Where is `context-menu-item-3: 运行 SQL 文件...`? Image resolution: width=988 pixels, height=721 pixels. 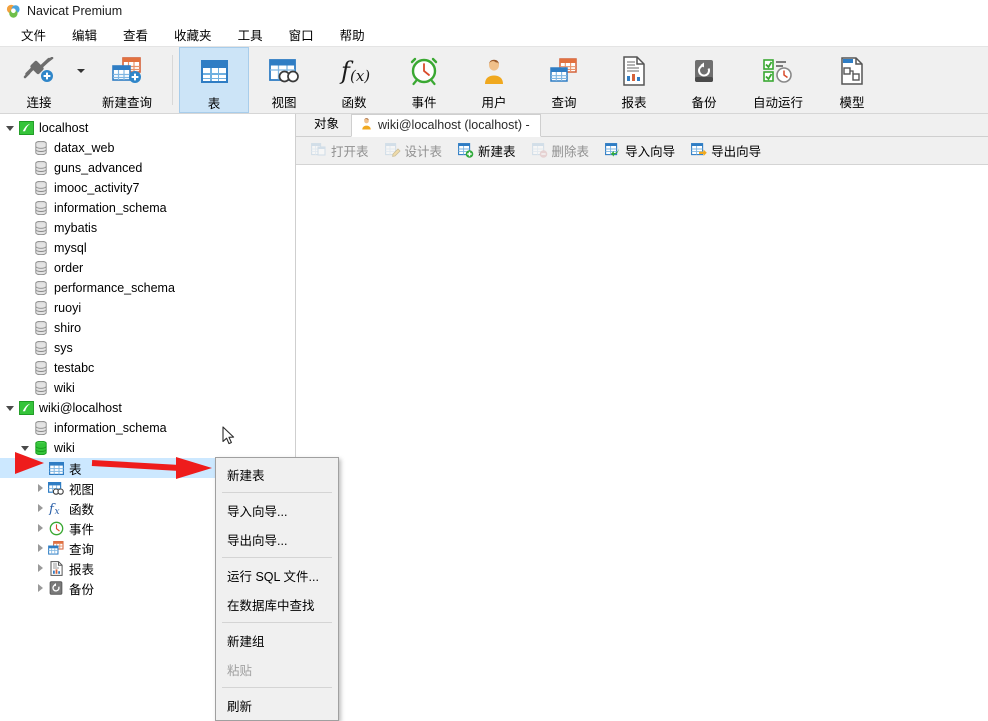 context-menu-item-3: 运行 SQL 文件... is located at coordinates (277, 575).